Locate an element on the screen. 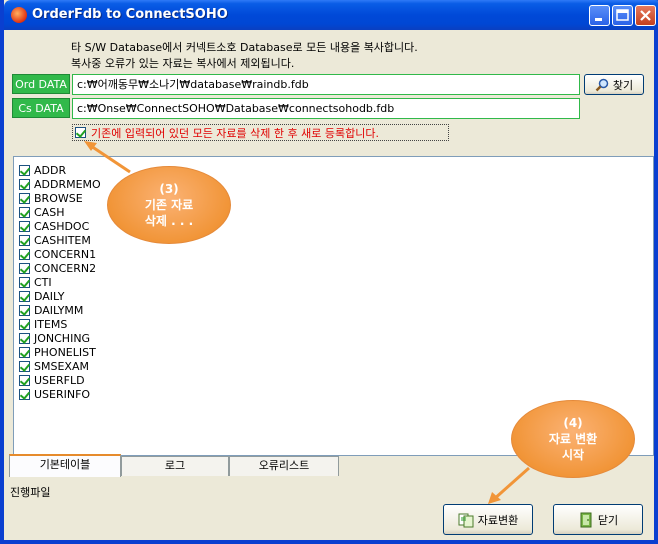 The width and height of the screenshot is (658, 544). close-dialog-button-label: 닫기 is located at coordinates (608, 520).